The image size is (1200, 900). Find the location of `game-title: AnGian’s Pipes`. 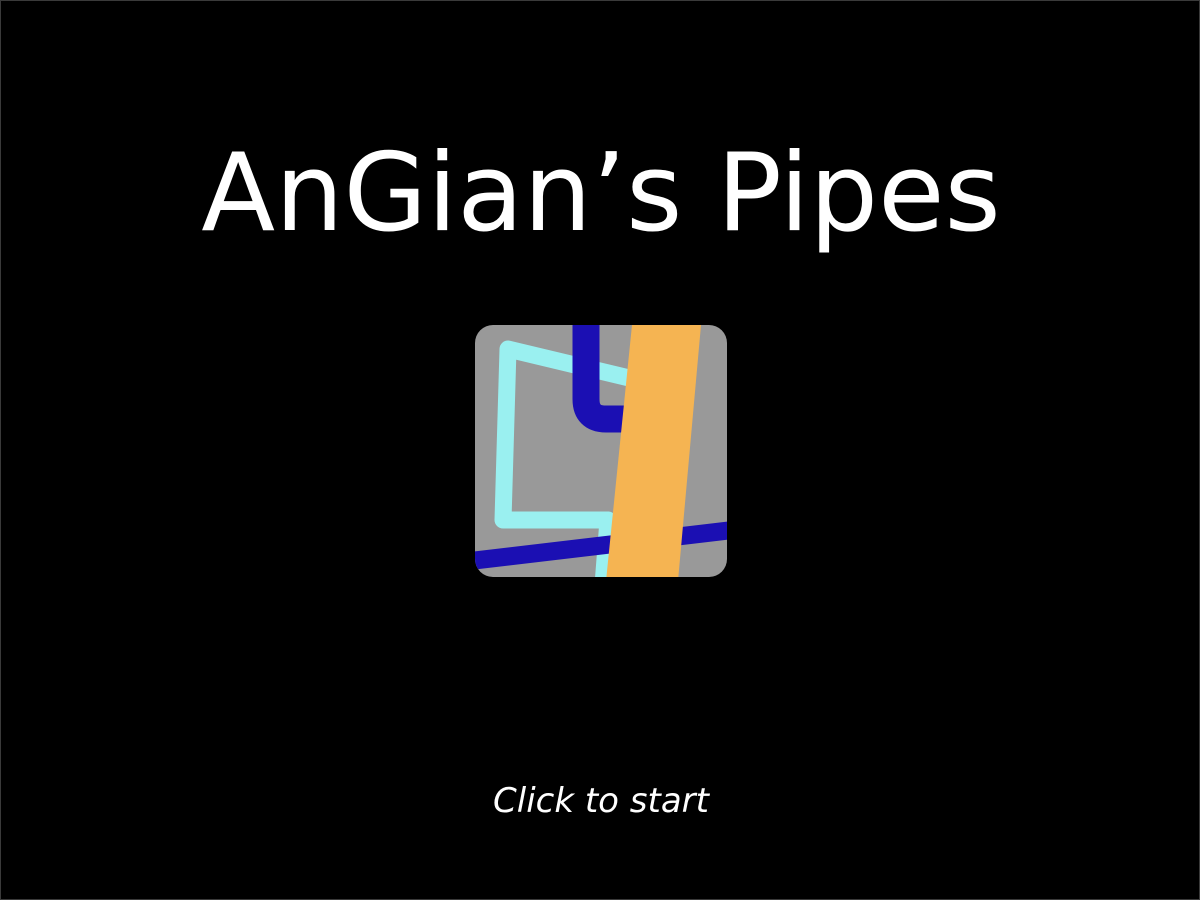

game-title: AnGian’s Pipes is located at coordinates (601, 193).